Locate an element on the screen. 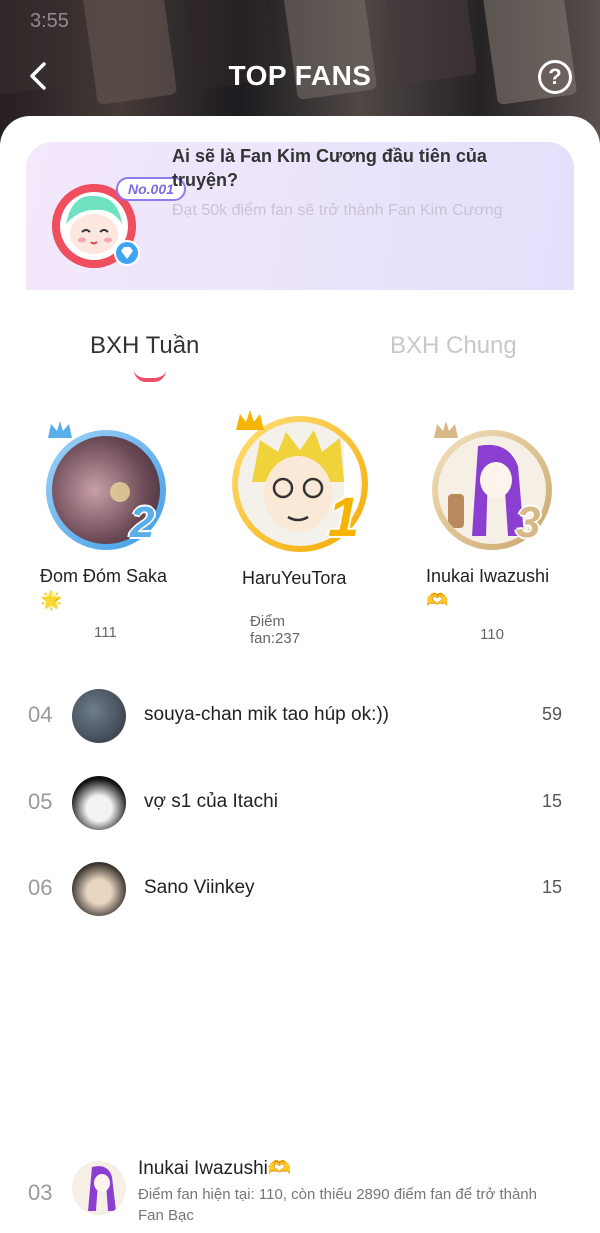  diamond-icon is located at coordinates (127, 253).